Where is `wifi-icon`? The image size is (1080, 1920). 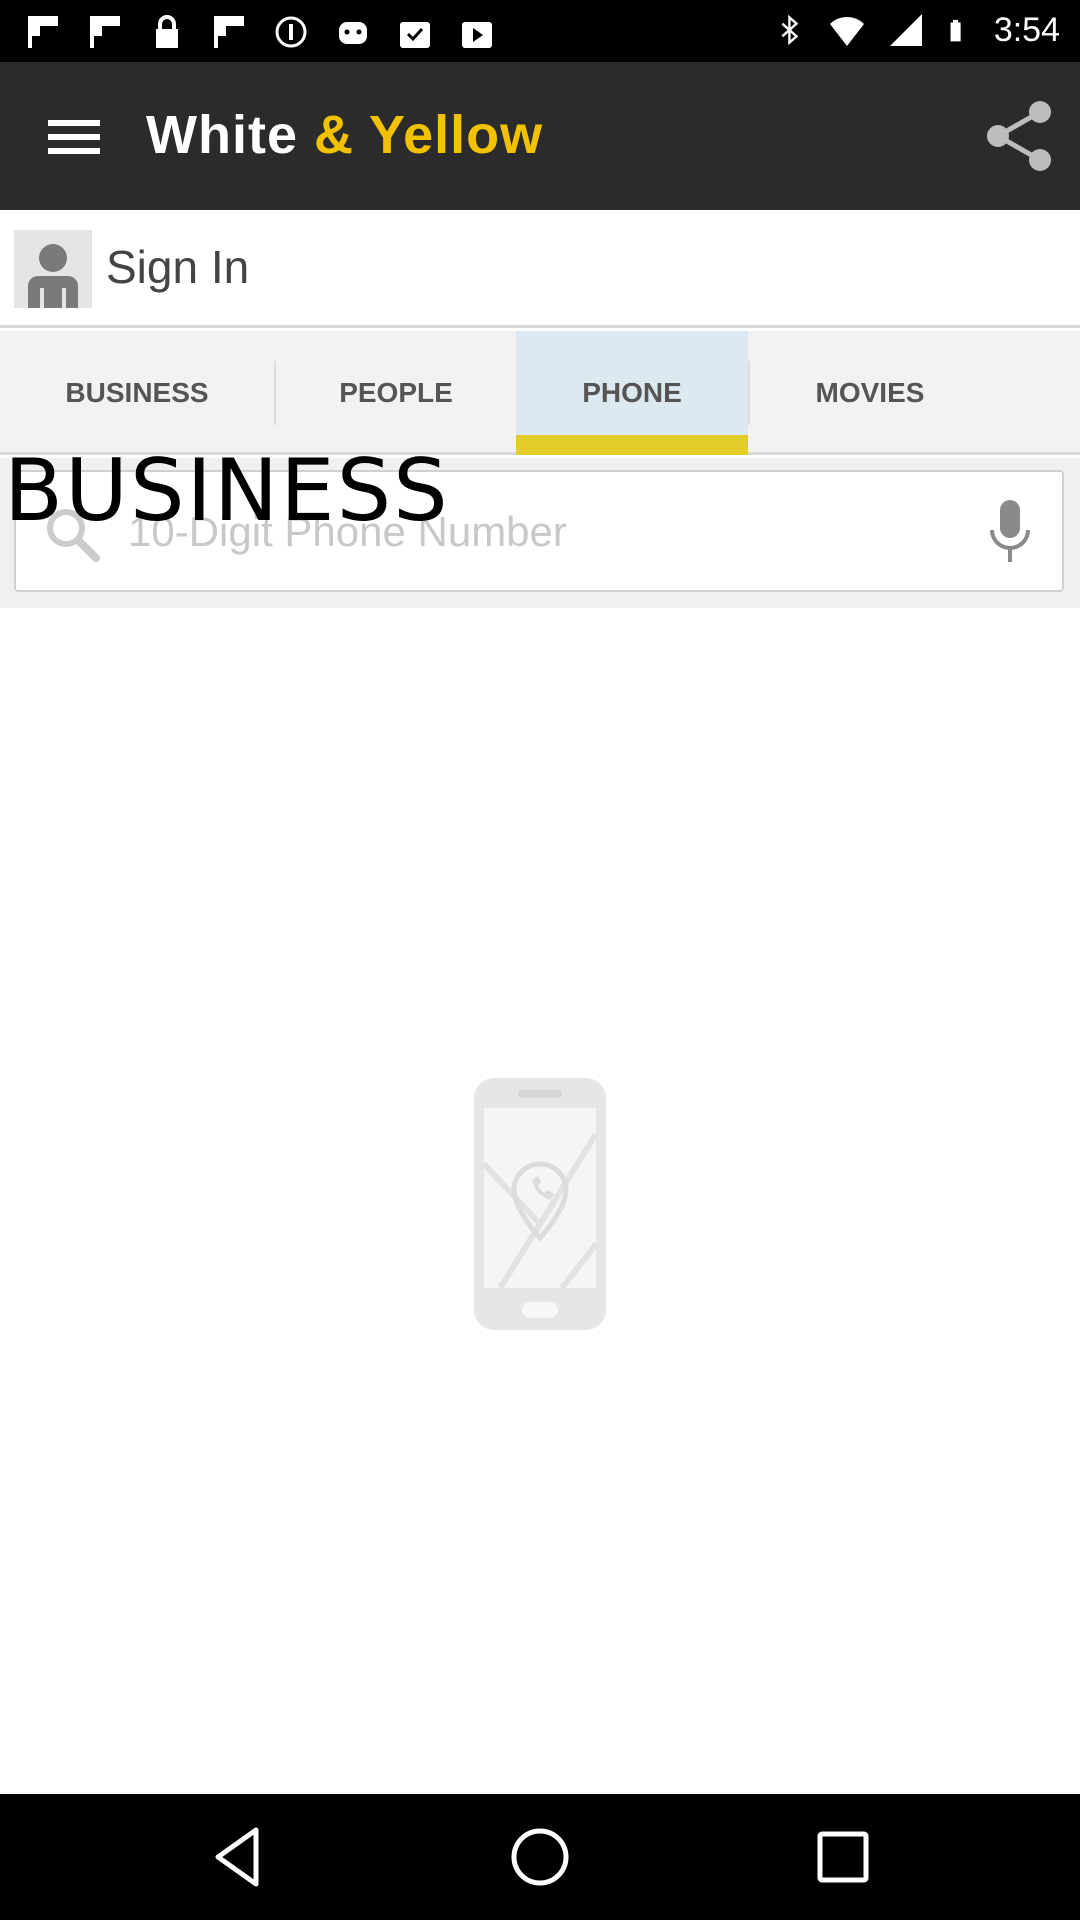 wifi-icon is located at coordinates (846, 31).